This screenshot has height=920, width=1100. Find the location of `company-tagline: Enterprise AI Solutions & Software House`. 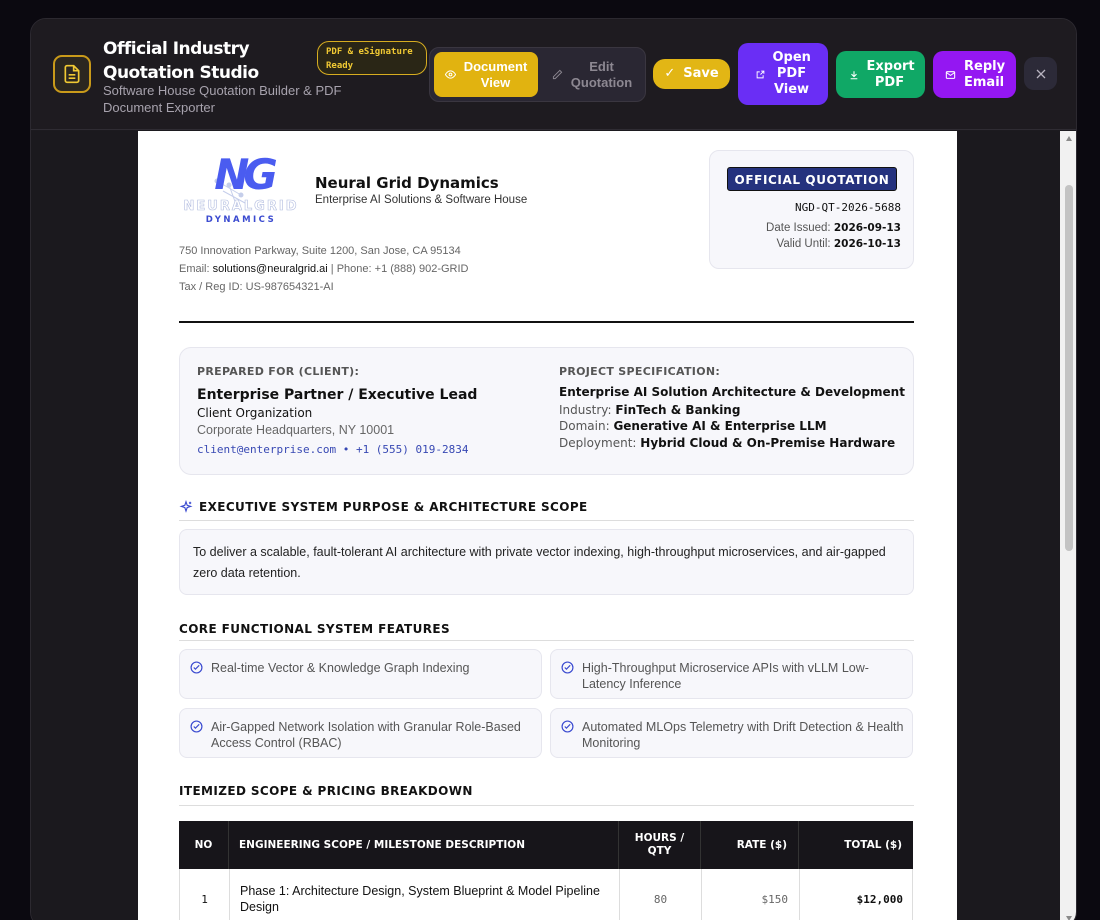

company-tagline: Enterprise AI Solutions & Software House is located at coordinates (421, 200).